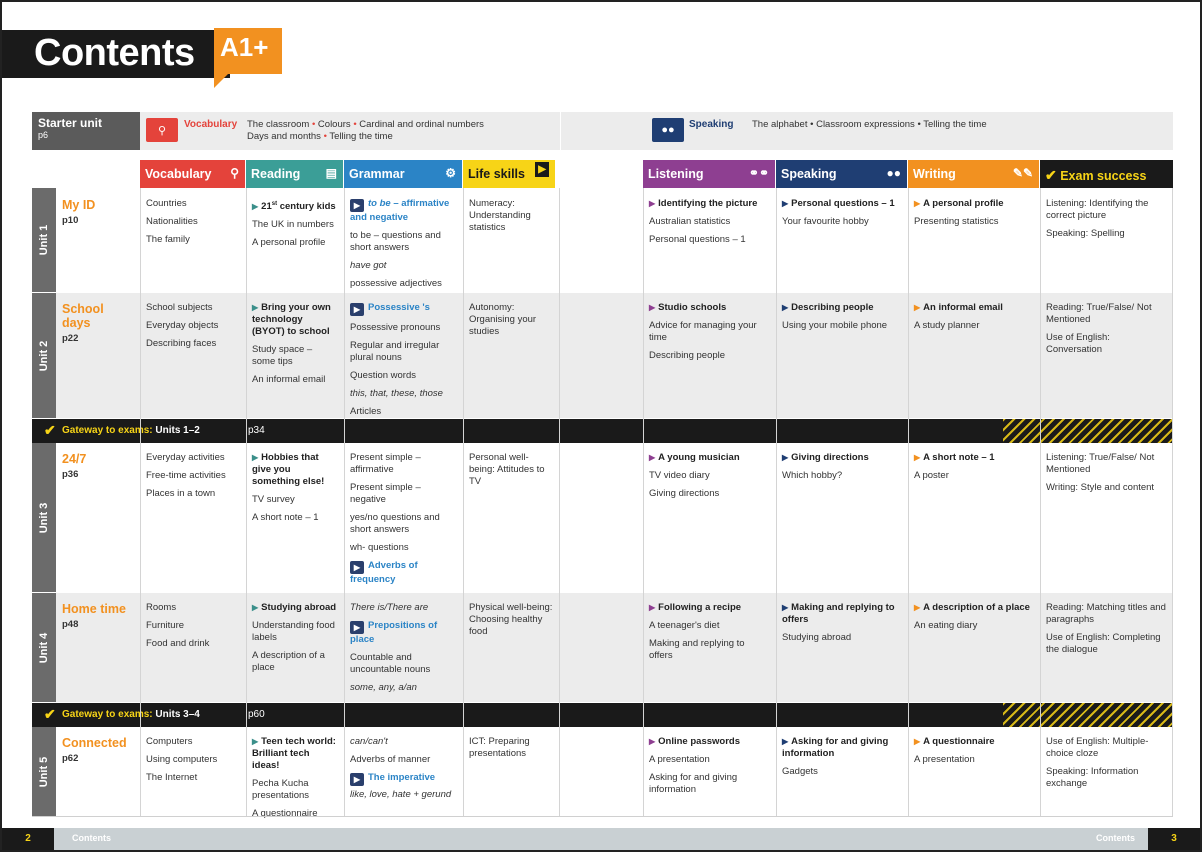 The width and height of the screenshot is (1202, 852). I want to click on unit-3-title-cell: 24/7 p36, so click(74, 466).